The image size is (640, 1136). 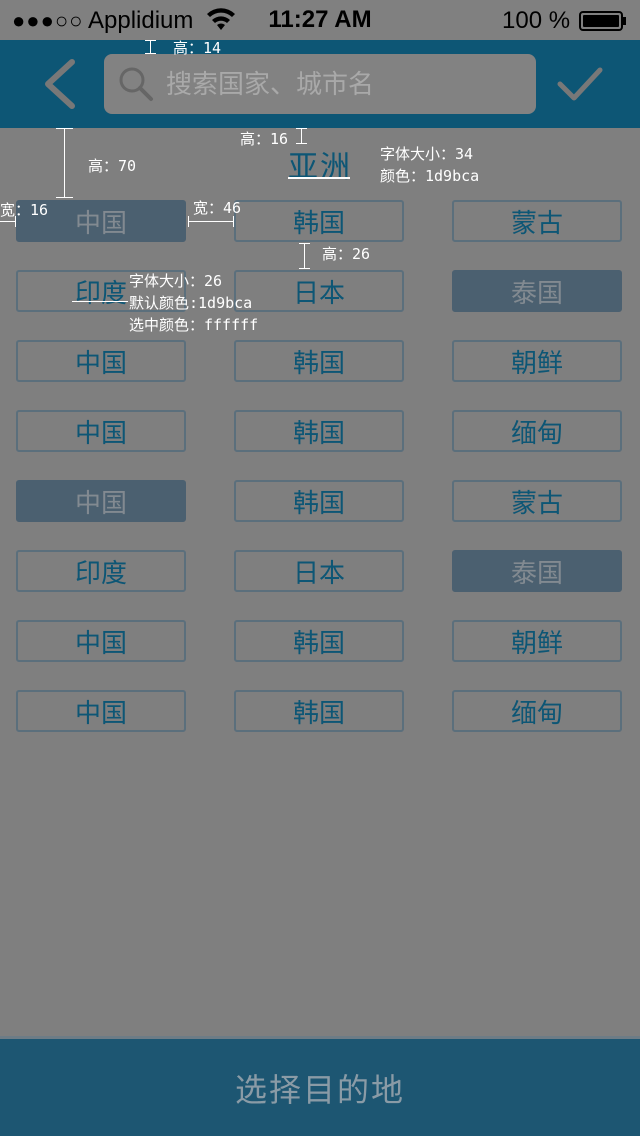 I want to click on annotation-title-font: 字体大小：34, so click(x=427, y=154).